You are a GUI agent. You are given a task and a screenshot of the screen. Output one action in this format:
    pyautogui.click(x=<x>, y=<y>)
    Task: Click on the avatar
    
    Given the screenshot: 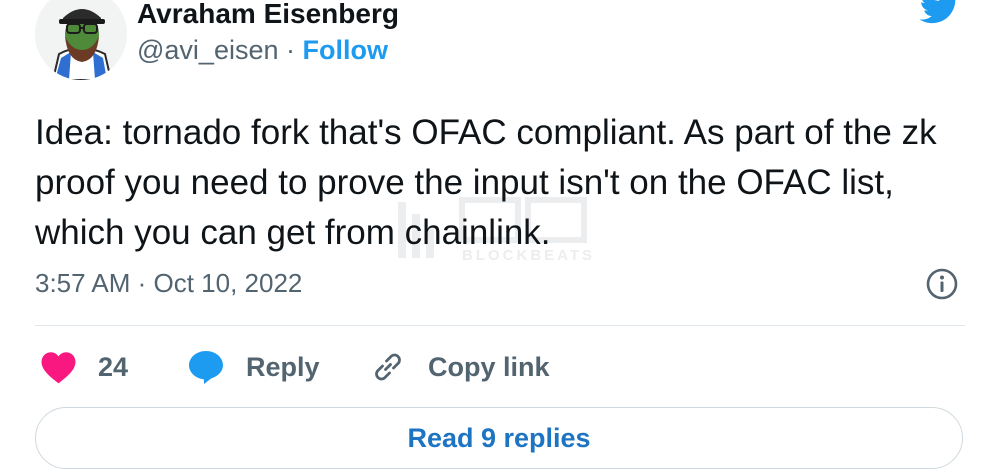 What is the action you would take?
    pyautogui.click(x=81, y=40)
    